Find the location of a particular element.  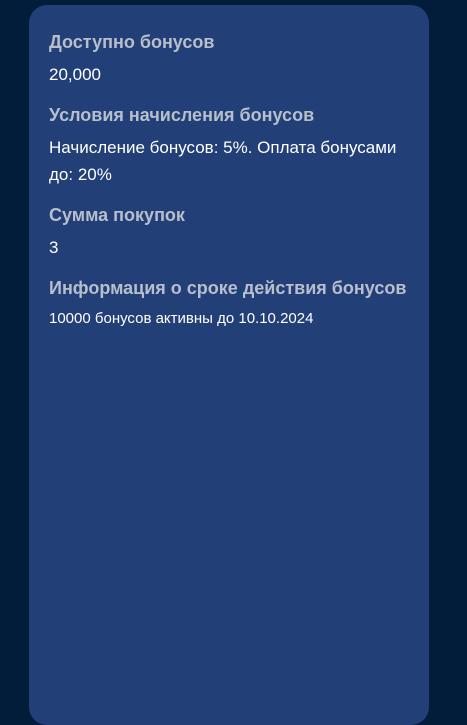

available-bonuses-value: 20,000 is located at coordinates (75, 74).